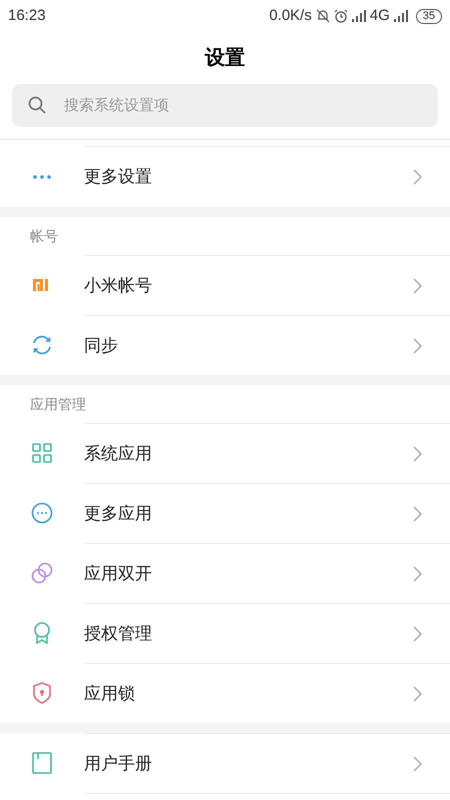  Describe the element at coordinates (225, 177) in the screenshot. I see `settings-row: 更多设置` at that location.